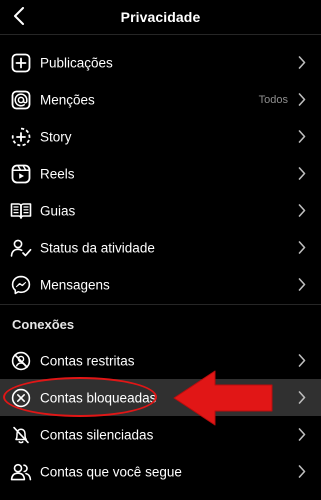 The width and height of the screenshot is (321, 500). I want to click on muted-bell-icon, so click(21, 435).